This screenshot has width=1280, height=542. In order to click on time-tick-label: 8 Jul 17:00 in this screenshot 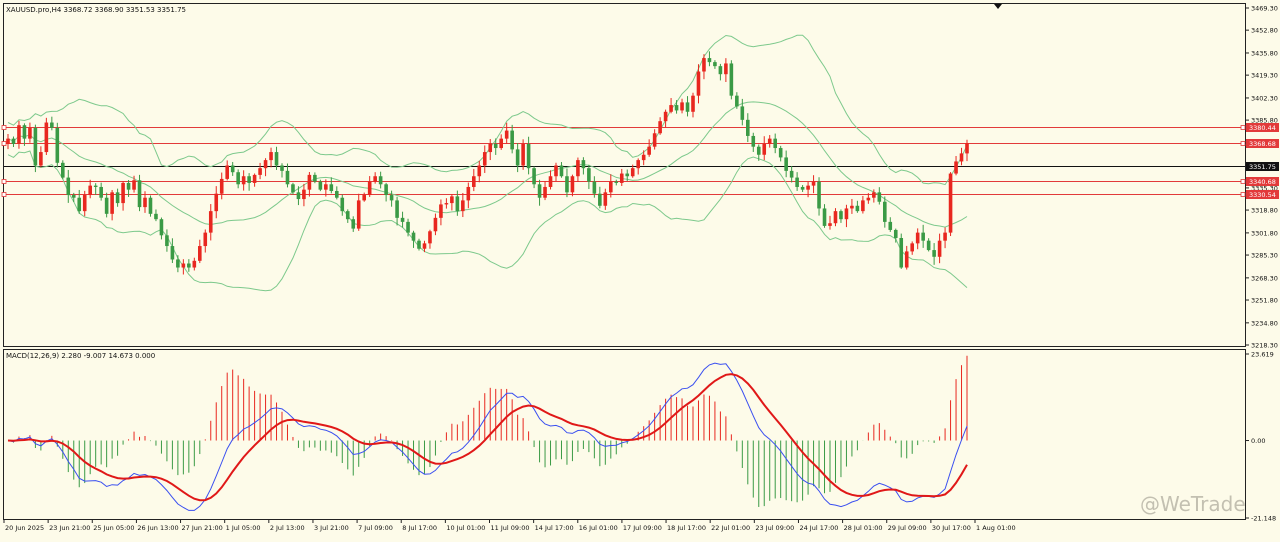, I will do `click(419, 528)`.